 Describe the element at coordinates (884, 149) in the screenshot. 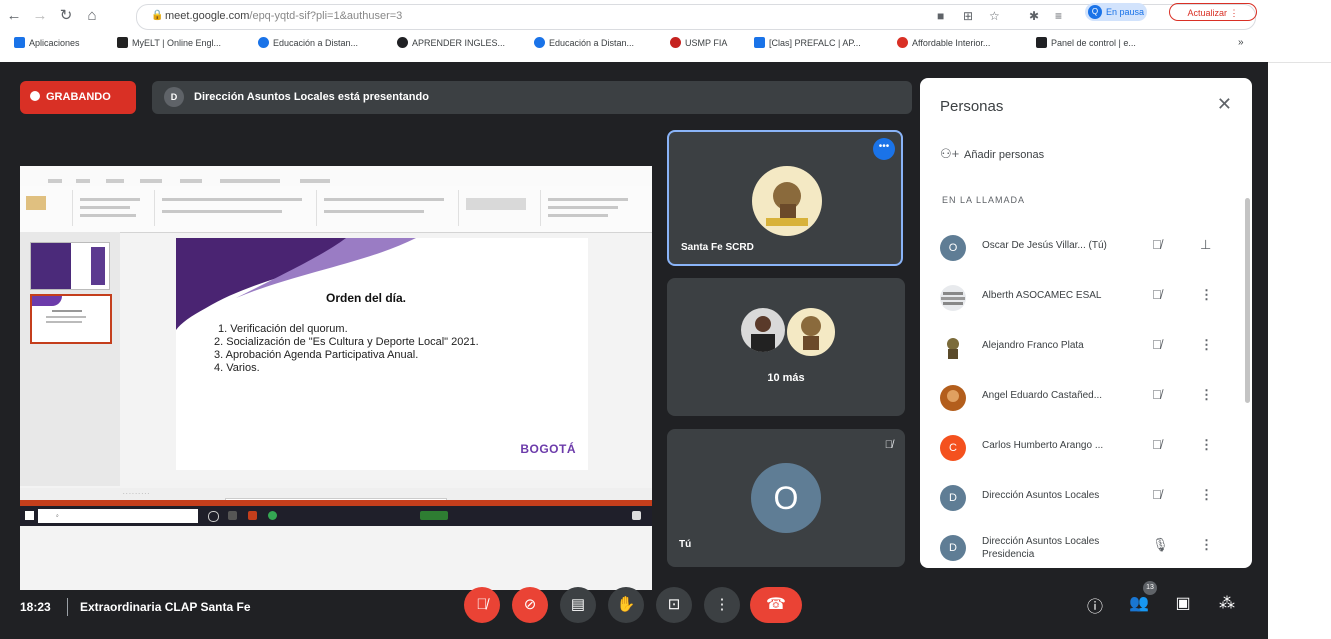

I see `tile-options-icon: •••` at that location.